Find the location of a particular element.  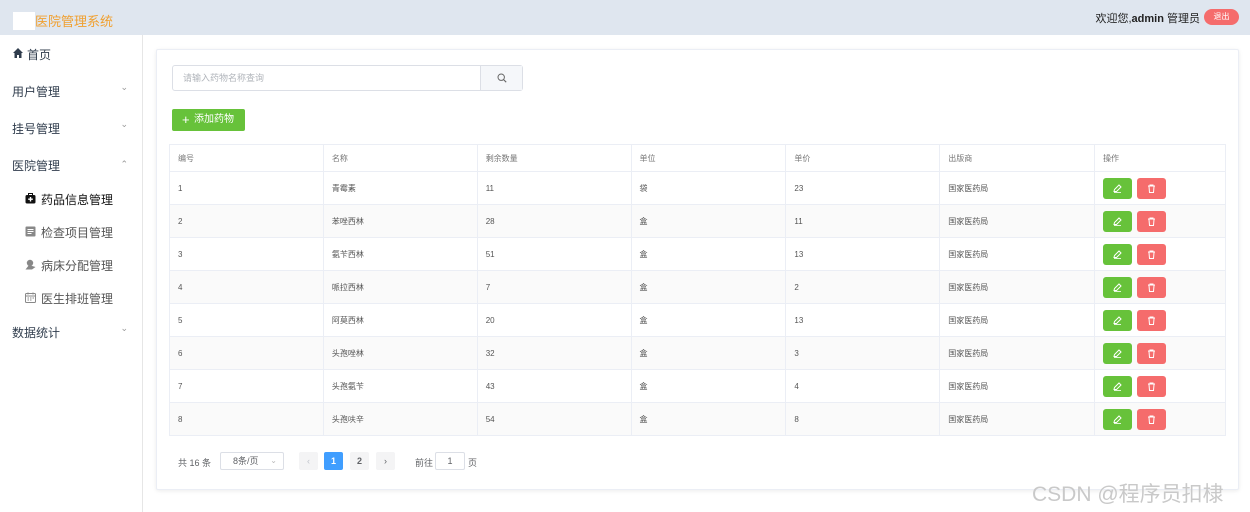

sidebar-group-statistics: 数据统计 ⌄ is located at coordinates (71, 332).